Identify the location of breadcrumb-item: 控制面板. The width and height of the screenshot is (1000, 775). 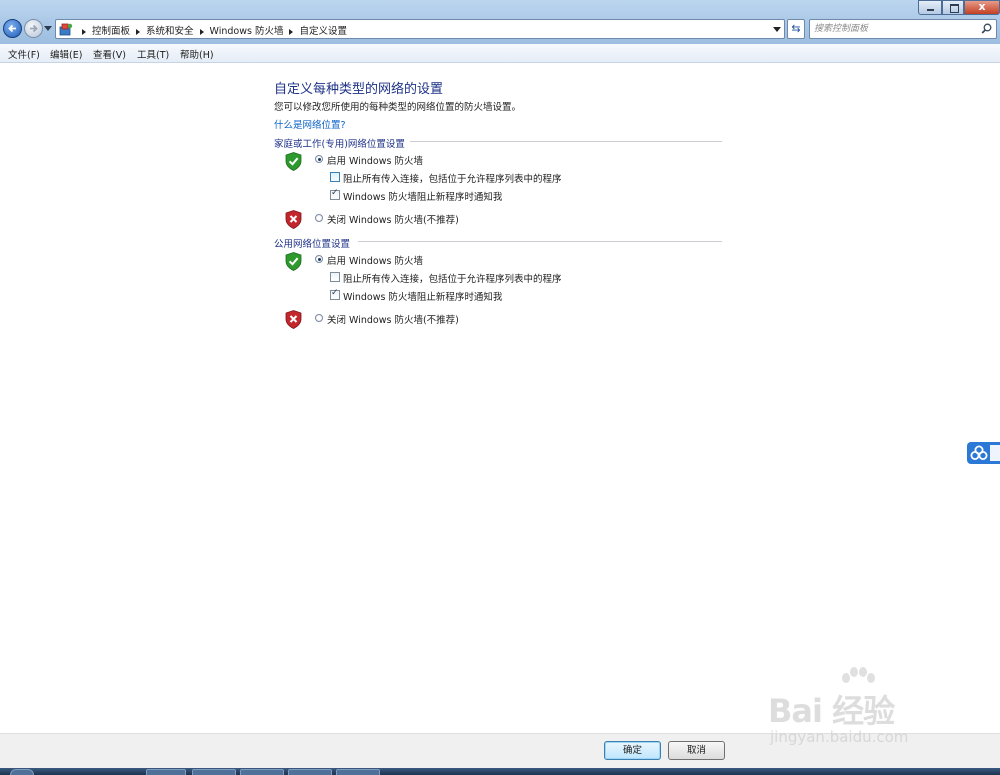
(111, 31).